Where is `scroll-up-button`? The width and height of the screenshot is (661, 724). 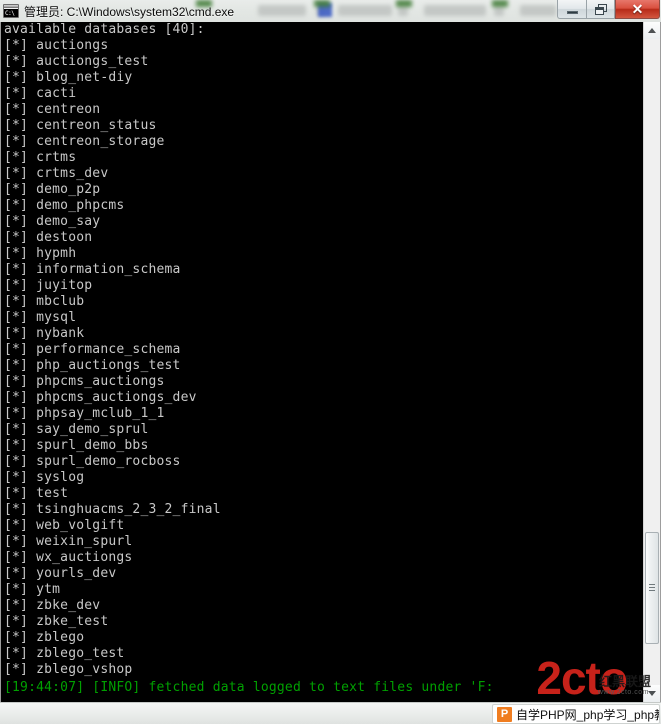
scroll-up-button is located at coordinates (652, 30).